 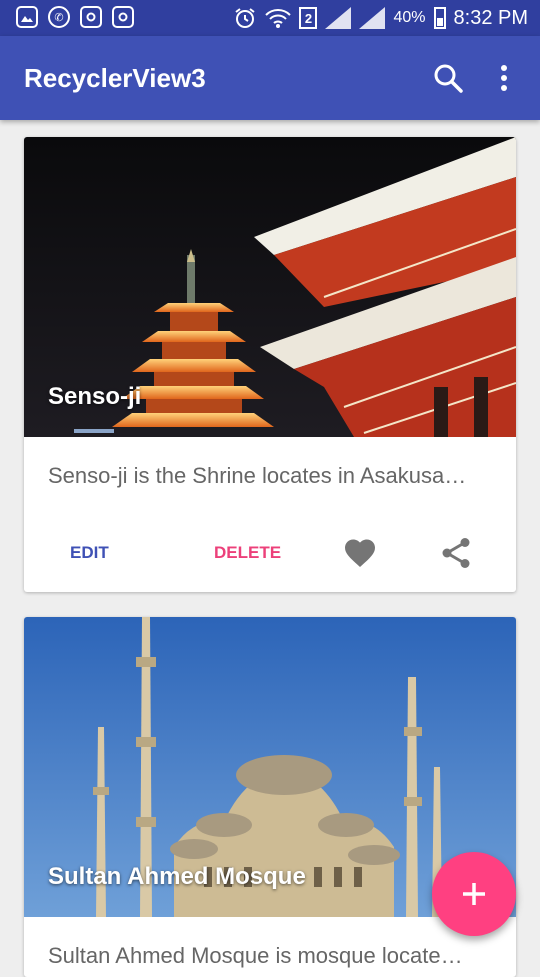 I want to click on alarm-icon, so click(x=245, y=18).